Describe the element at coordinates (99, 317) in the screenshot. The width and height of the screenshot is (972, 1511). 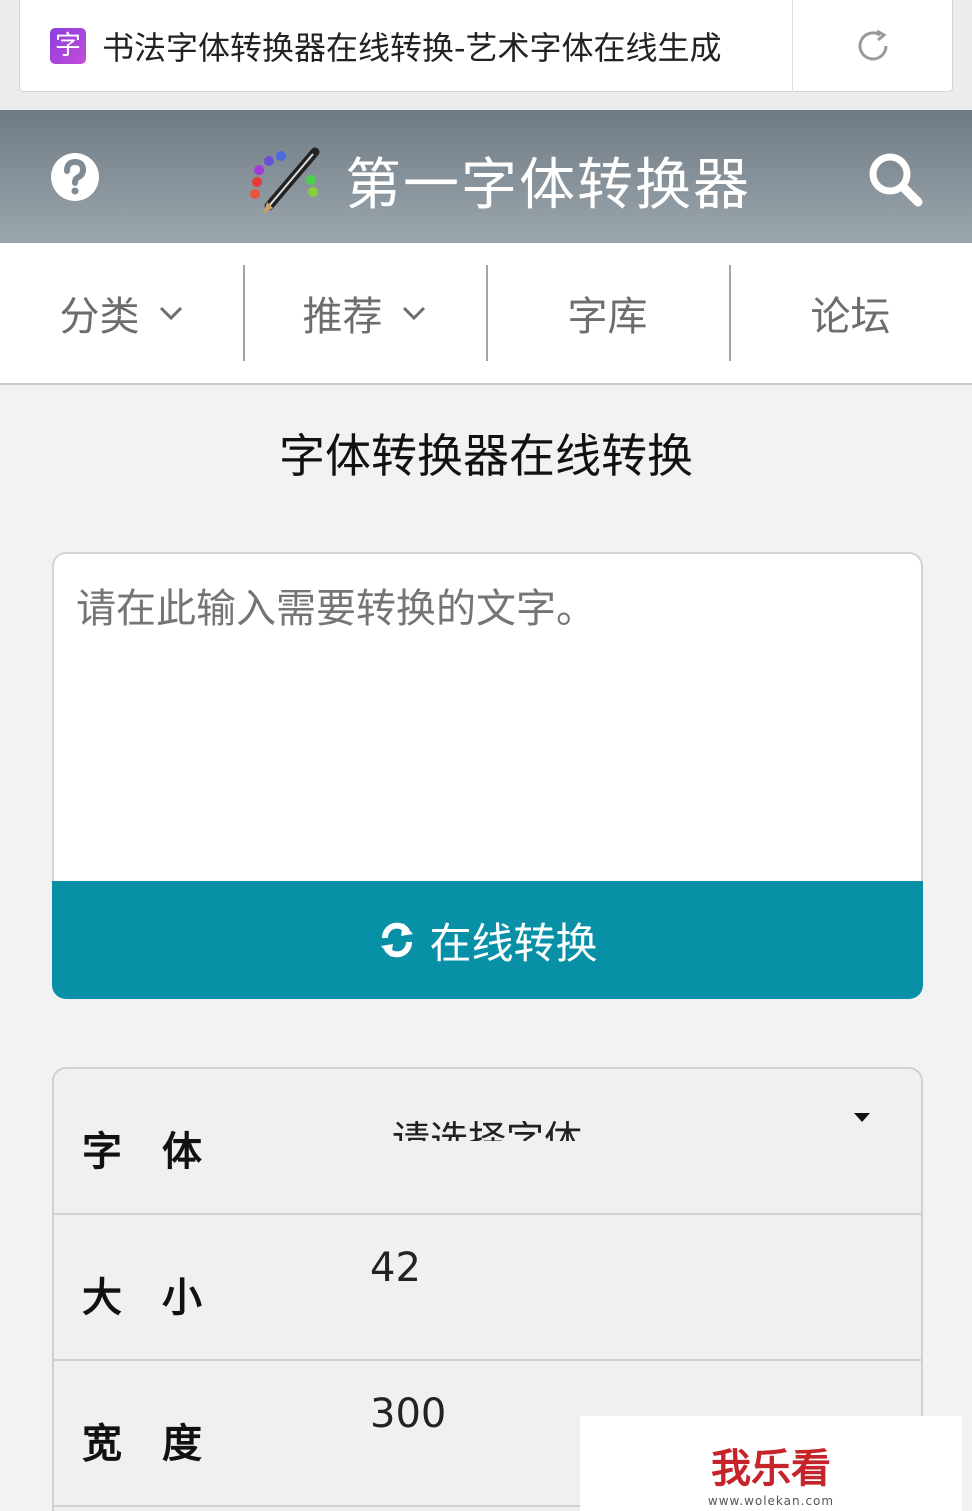
I see `nav-item-label: 分类` at that location.